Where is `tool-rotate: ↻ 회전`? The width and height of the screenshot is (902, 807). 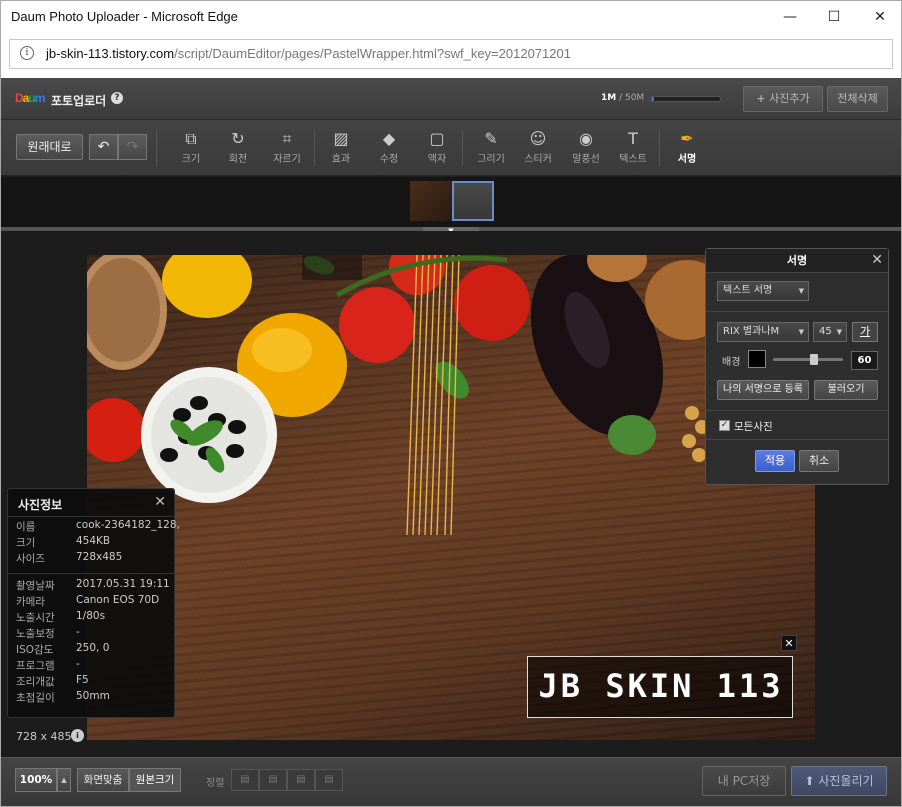
tool-rotate: ↻ 회전 is located at coordinates (238, 149).